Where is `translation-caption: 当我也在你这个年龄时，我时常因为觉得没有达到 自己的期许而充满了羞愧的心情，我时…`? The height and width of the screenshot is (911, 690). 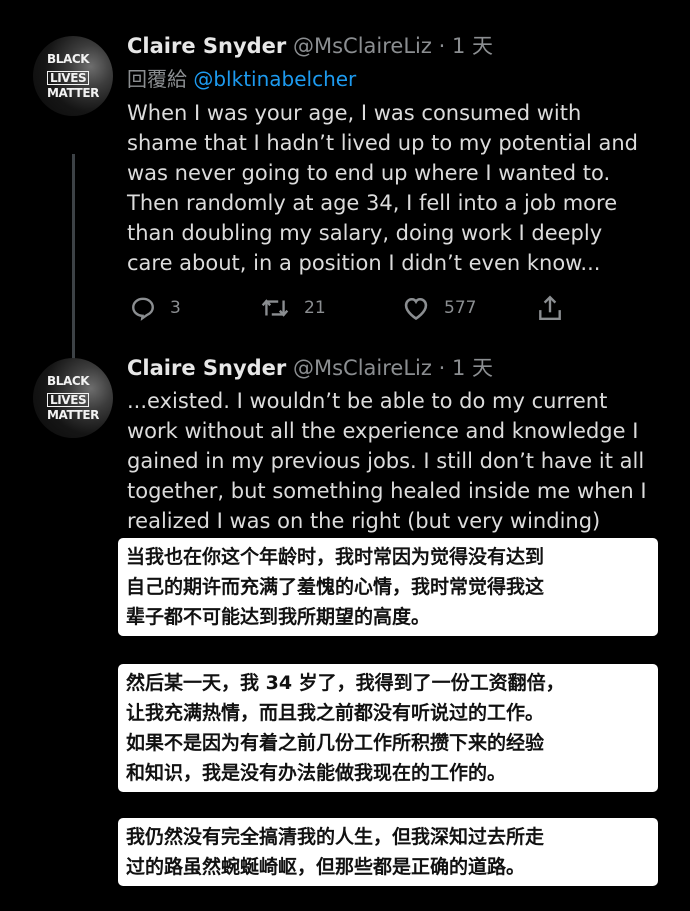
translation-caption: 当我也在你这个年龄时，我时常因为觉得没有达到 自己的期许而充满了羞愧的心情，我时… is located at coordinates (388, 587).